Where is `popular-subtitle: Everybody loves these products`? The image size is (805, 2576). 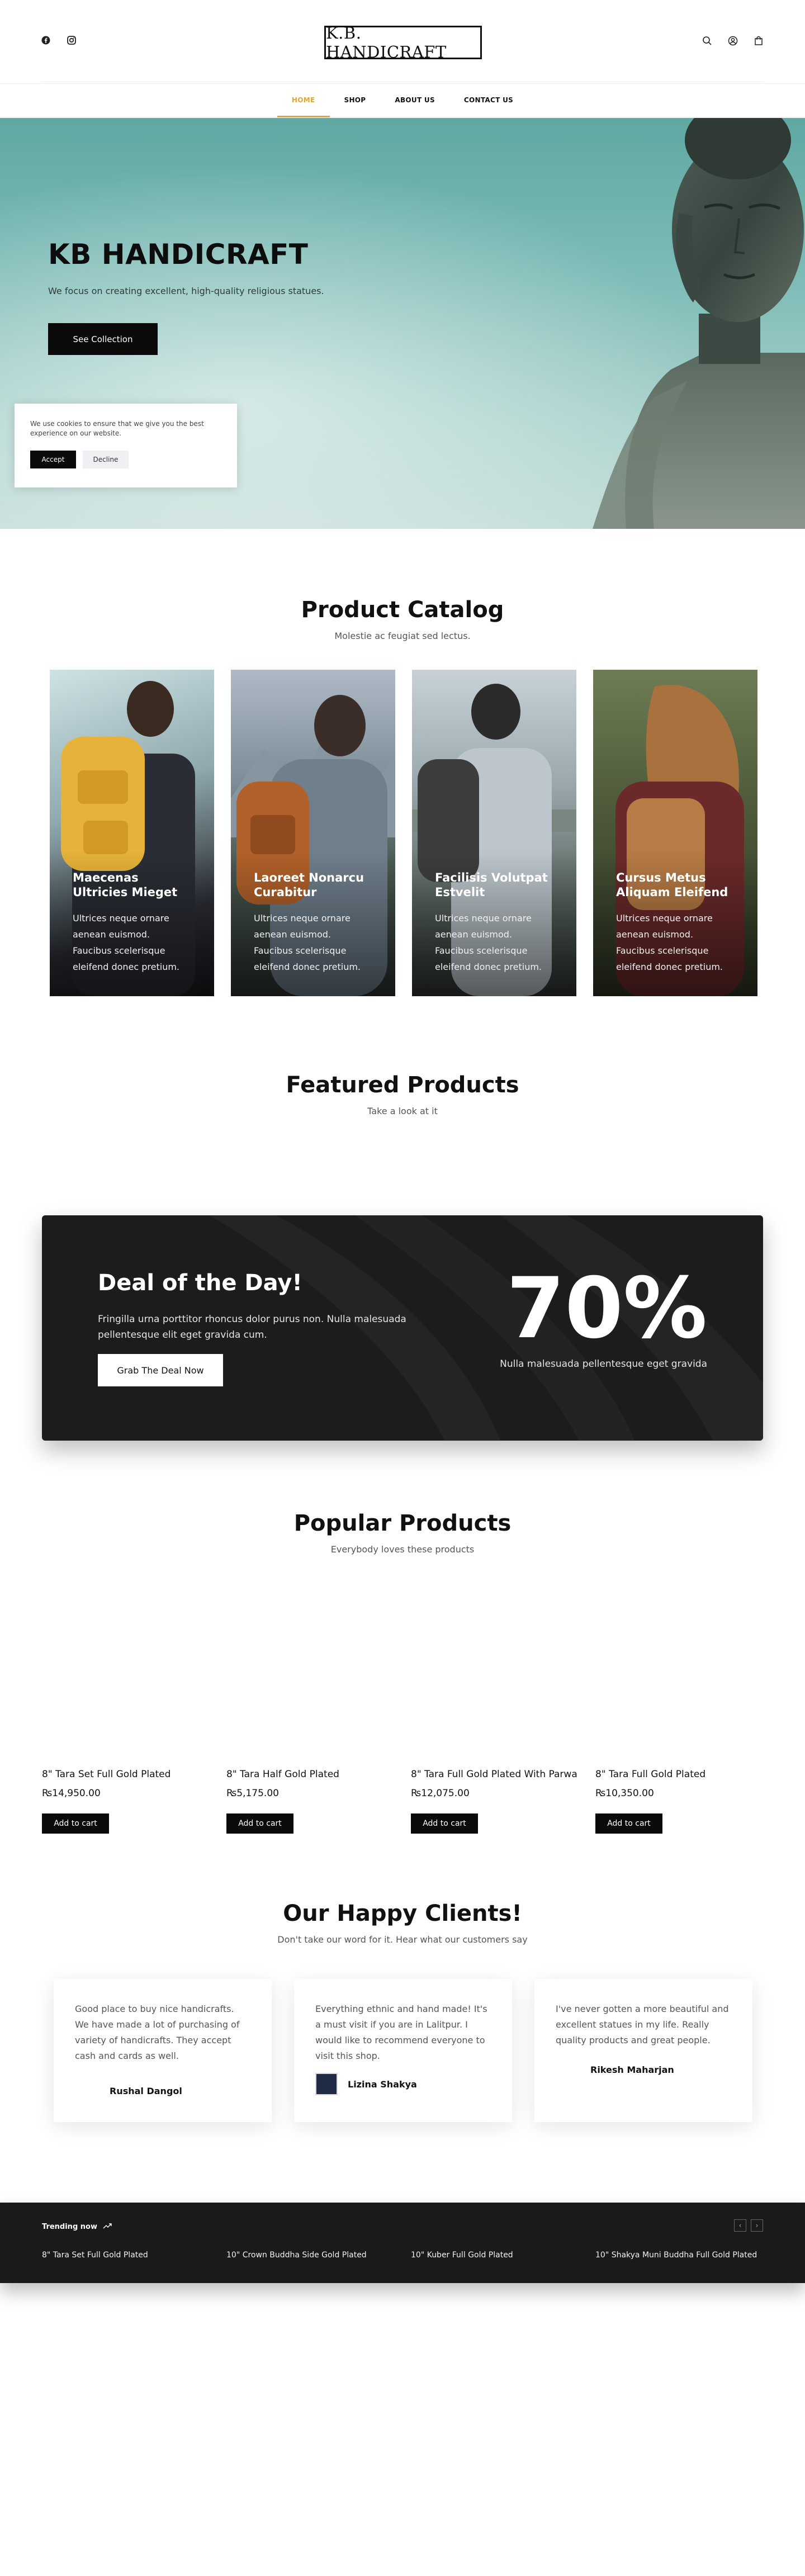 popular-subtitle: Everybody loves these products is located at coordinates (402, 1549).